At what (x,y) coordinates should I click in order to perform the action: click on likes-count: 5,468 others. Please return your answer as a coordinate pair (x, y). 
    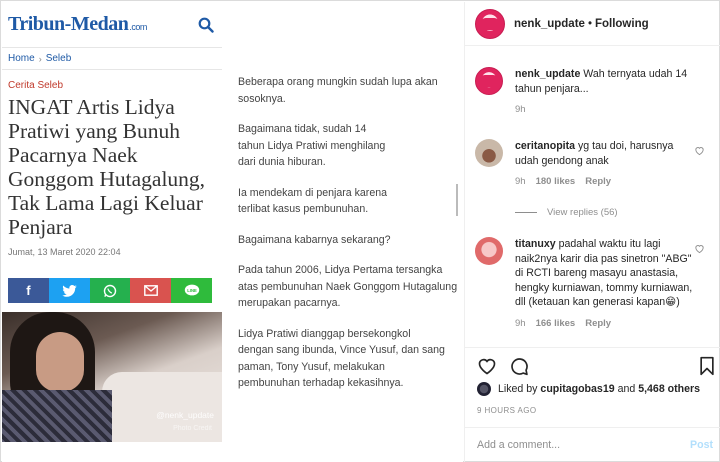
    Looking at the image, I should click on (669, 389).